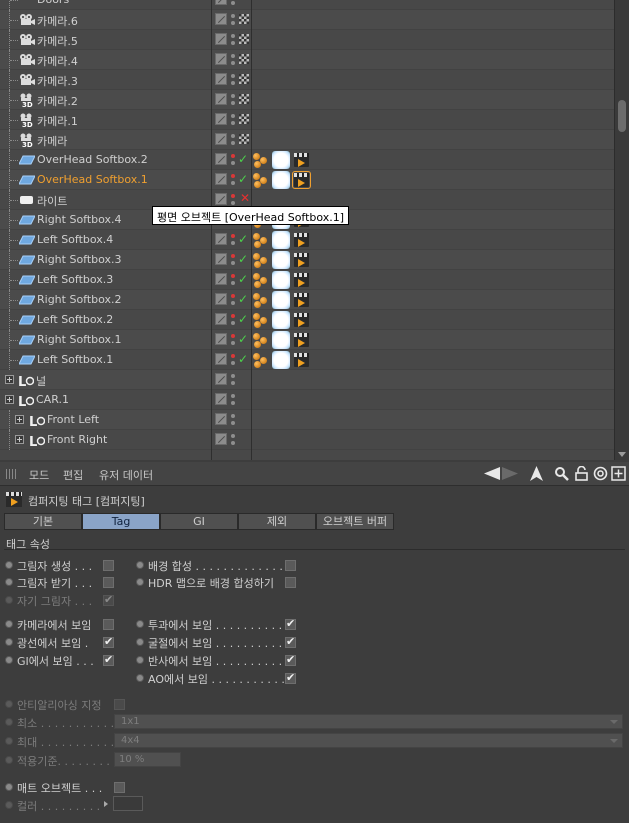 This screenshot has height=823, width=629. Describe the element at coordinates (307, 380) in the screenshot. I see `object-row: L널` at that location.